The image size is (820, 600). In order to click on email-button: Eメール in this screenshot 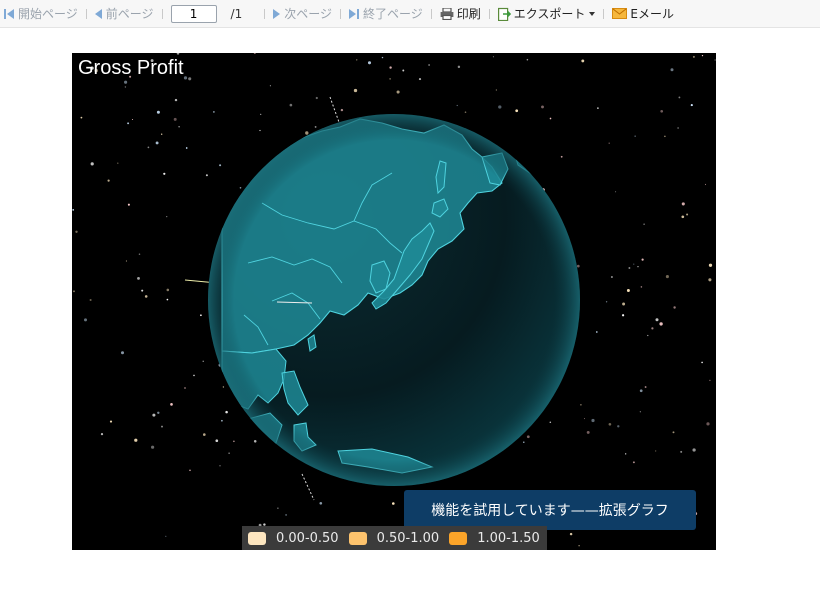, I will do `click(643, 14)`.